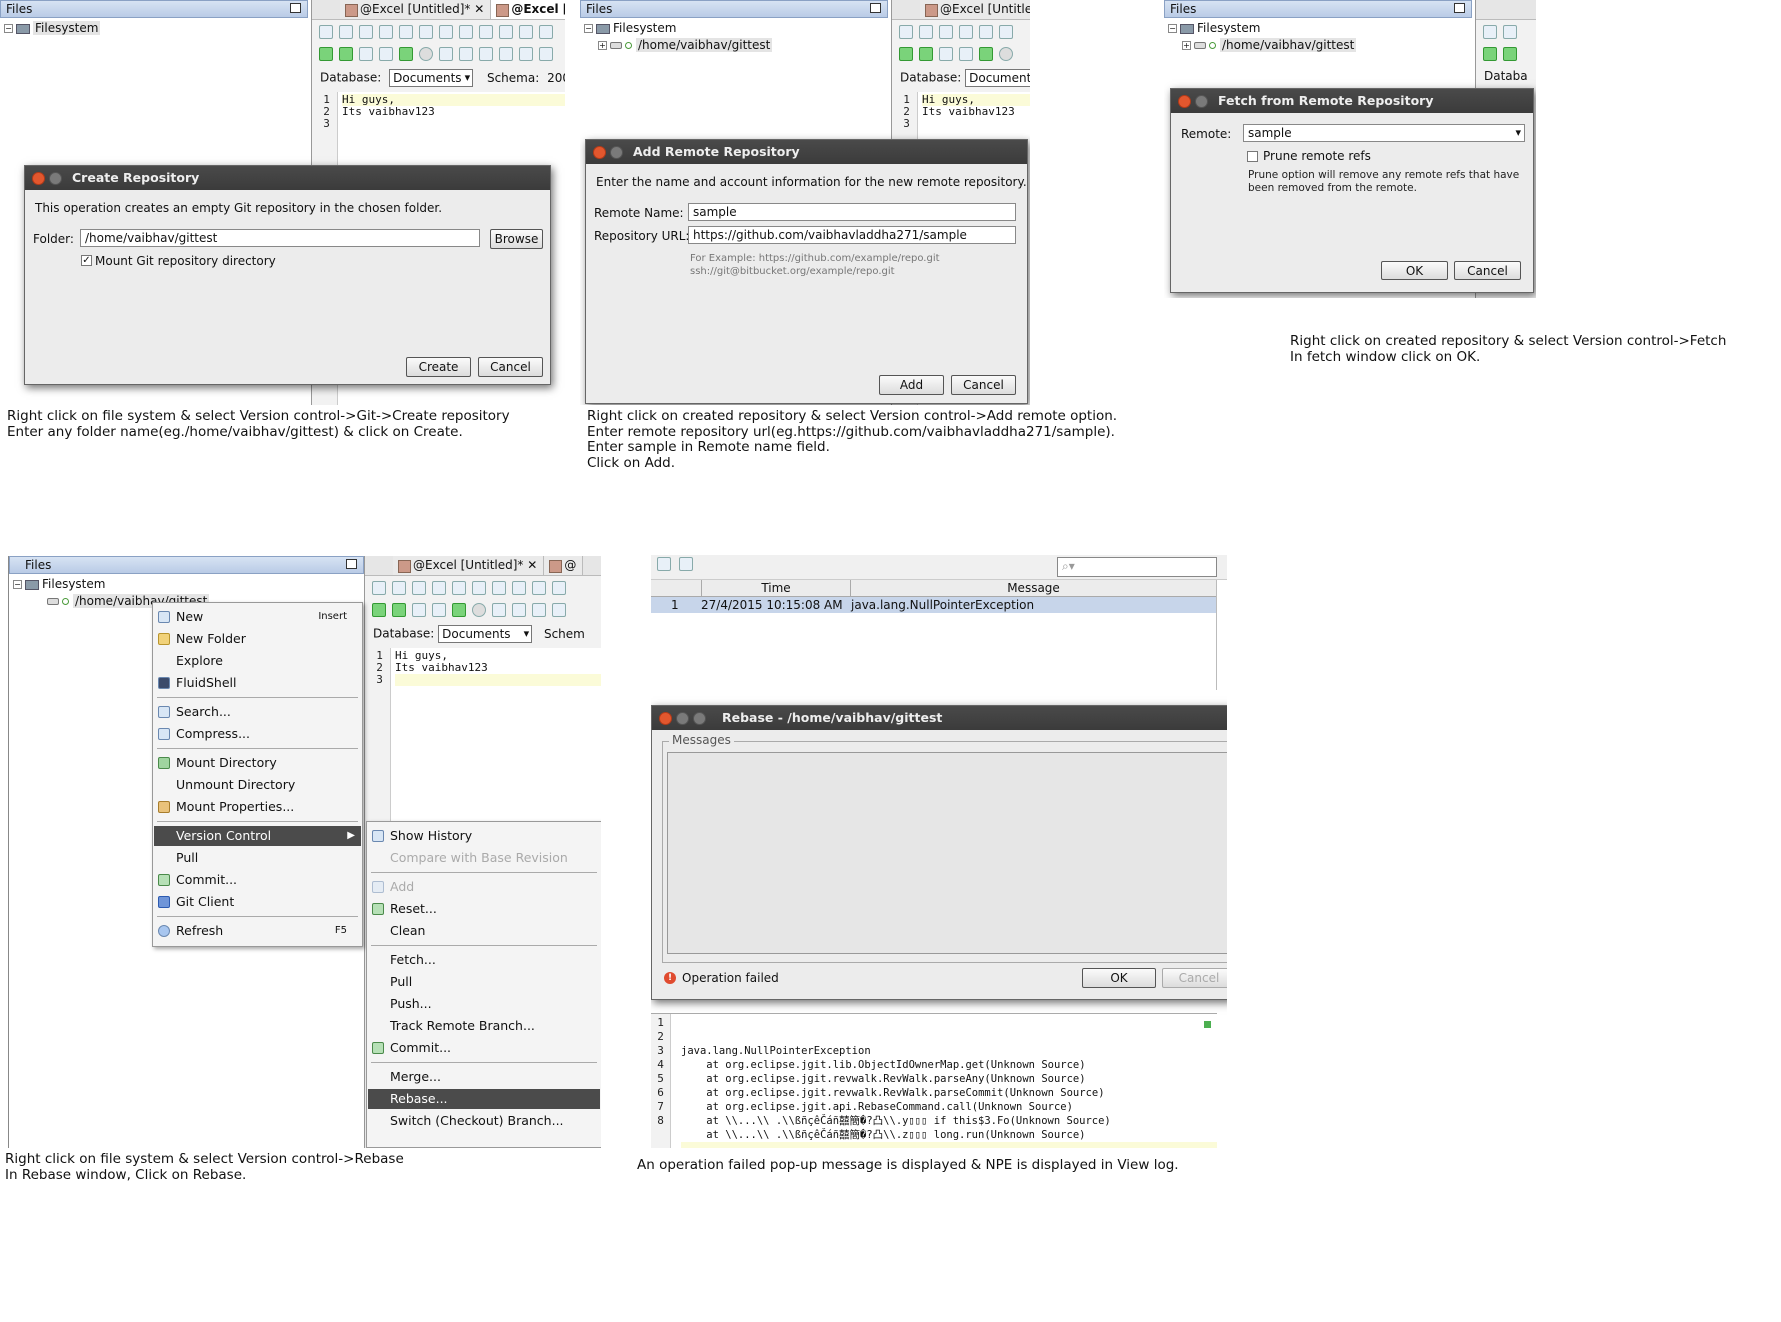  Describe the element at coordinates (484, 982) in the screenshot. I see `menu-item-pull: Pull` at that location.